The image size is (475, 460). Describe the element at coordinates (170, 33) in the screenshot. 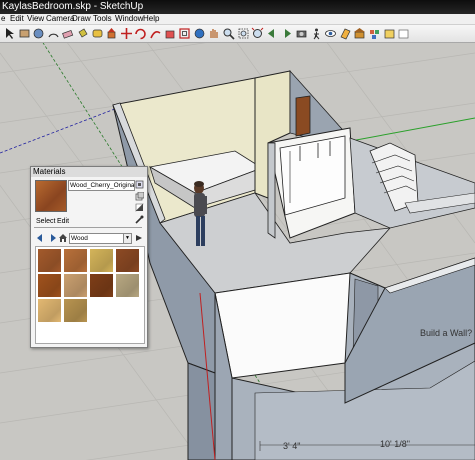

I see `scale-icon` at that location.